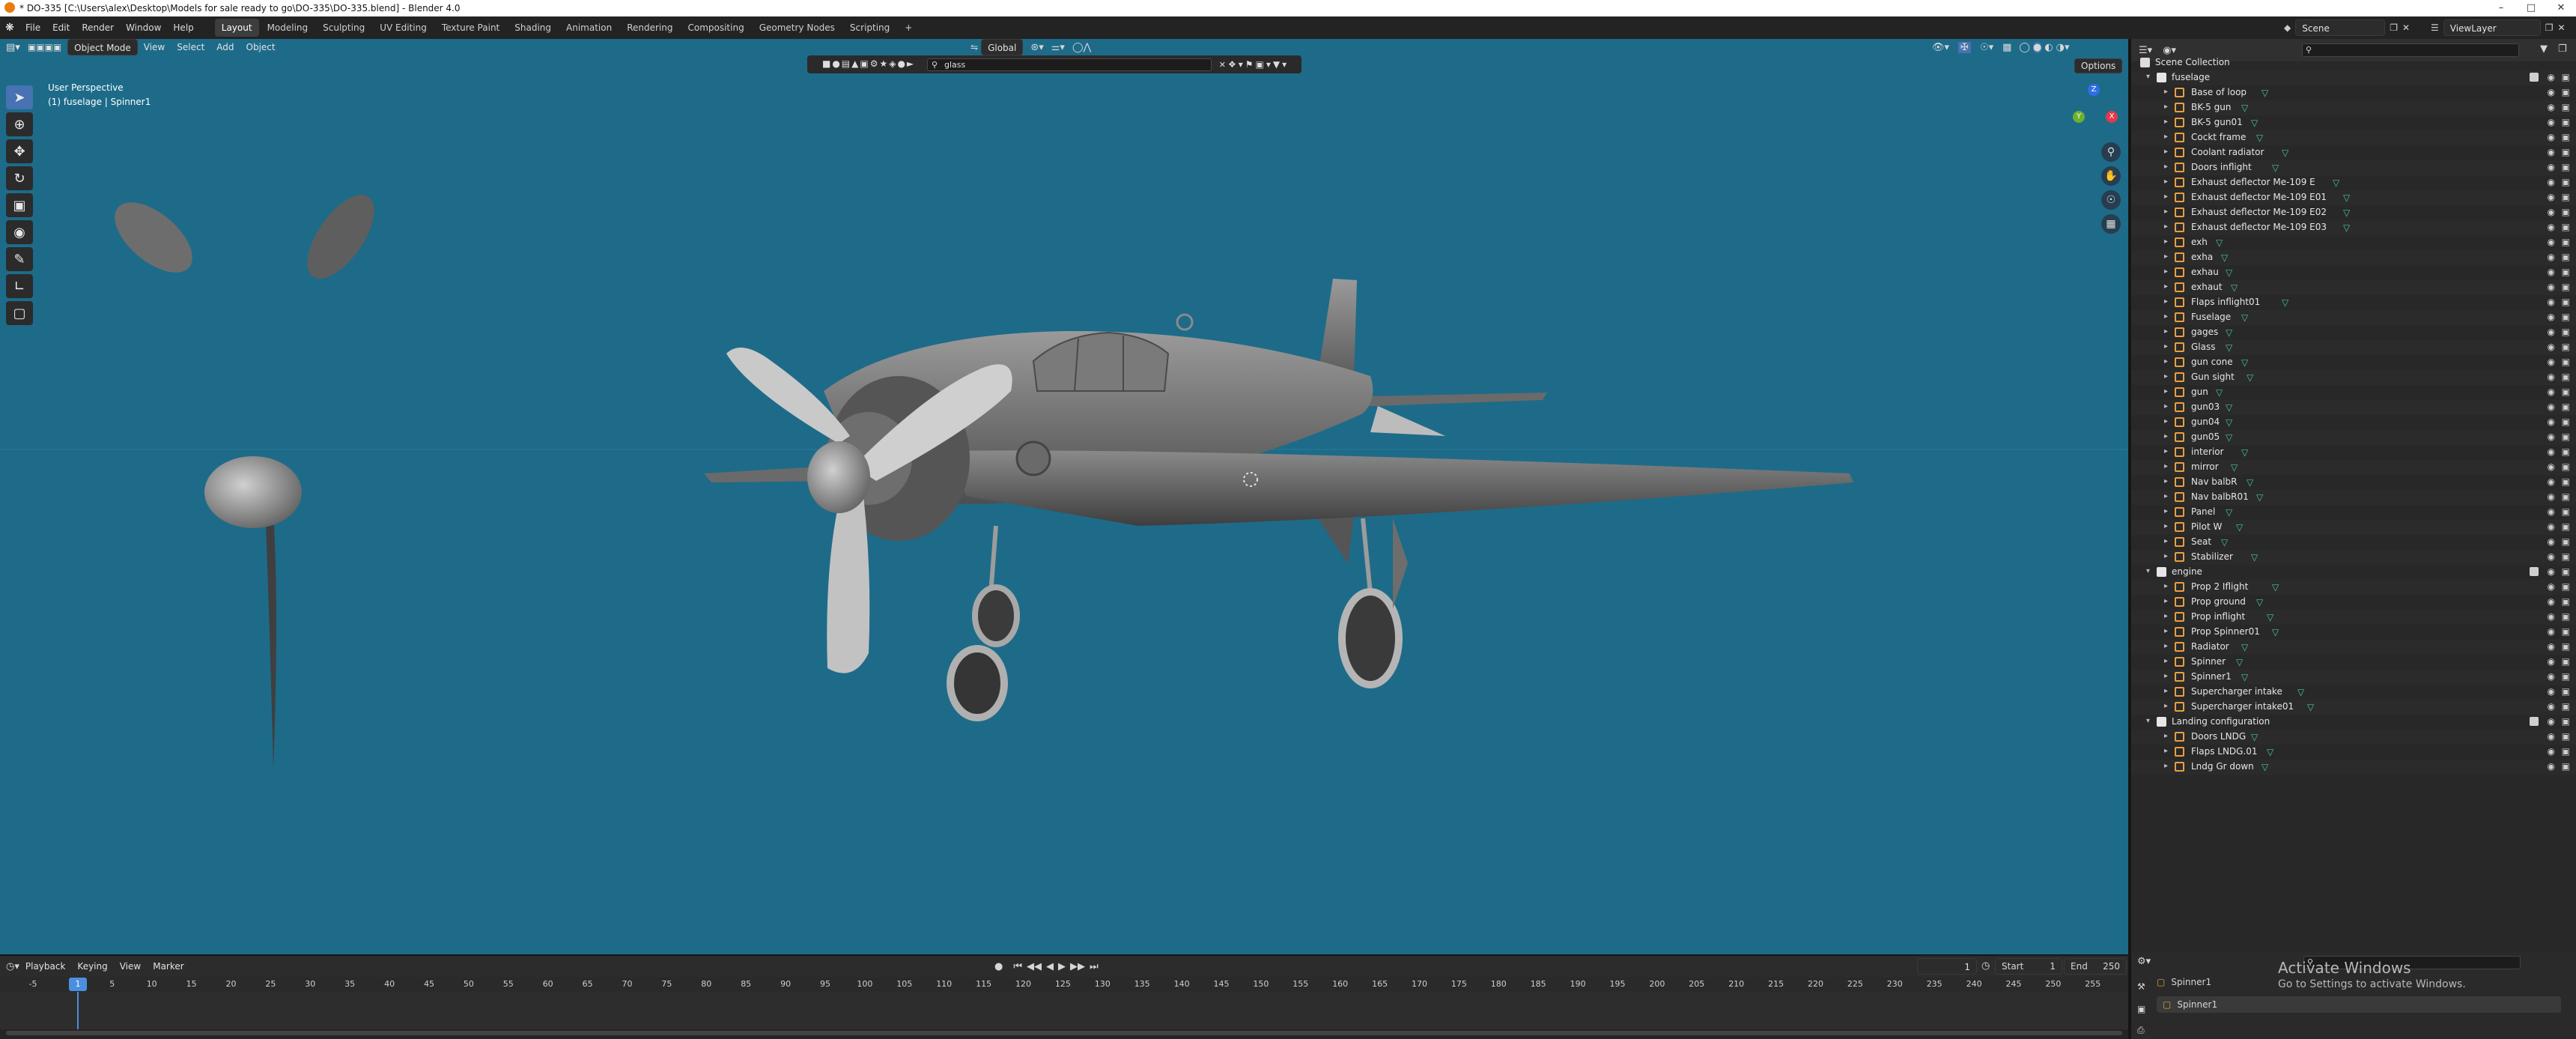 This screenshot has height=1039, width=2576. I want to click on filter-icons: ■●▤▲▣⚙★◈●►, so click(868, 63).